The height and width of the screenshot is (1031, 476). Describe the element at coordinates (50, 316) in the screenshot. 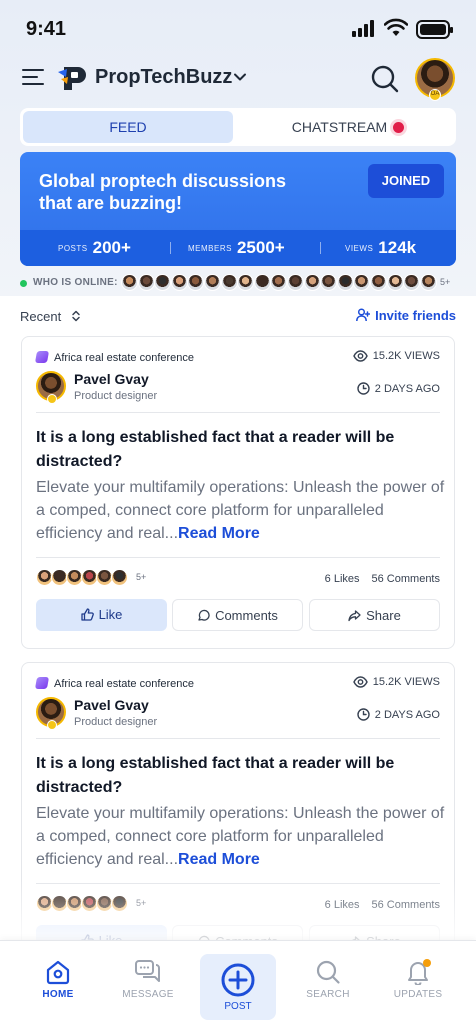

I see `sort-dropdown: Recent` at that location.